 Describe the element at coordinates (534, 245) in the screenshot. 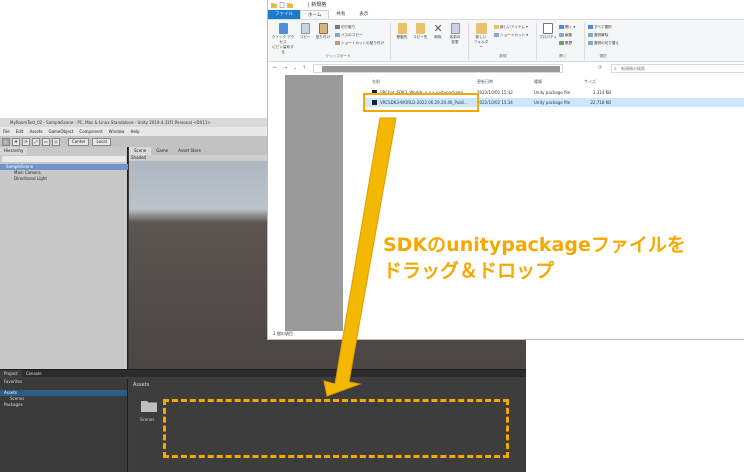

I see `caption-line-1: SDKのunitypackageファイルを` at that location.